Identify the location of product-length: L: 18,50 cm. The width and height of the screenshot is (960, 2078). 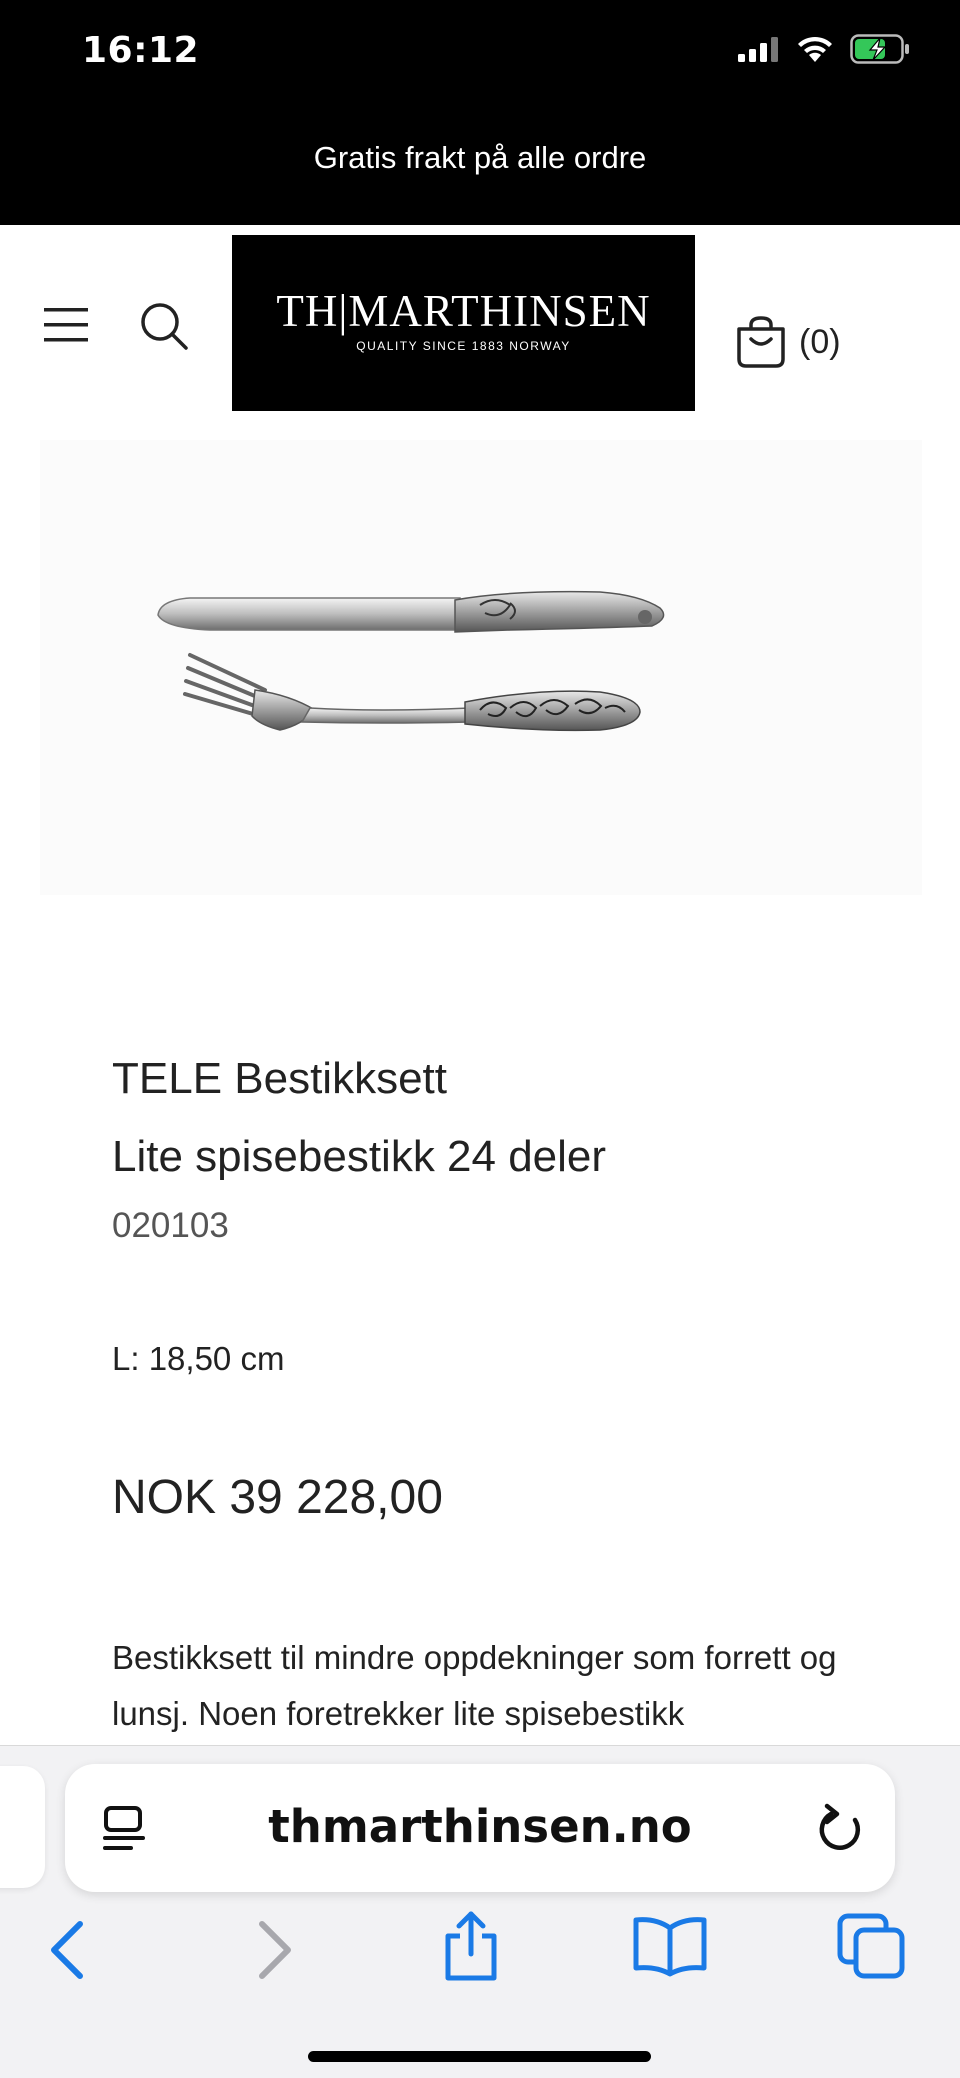
(198, 1358).